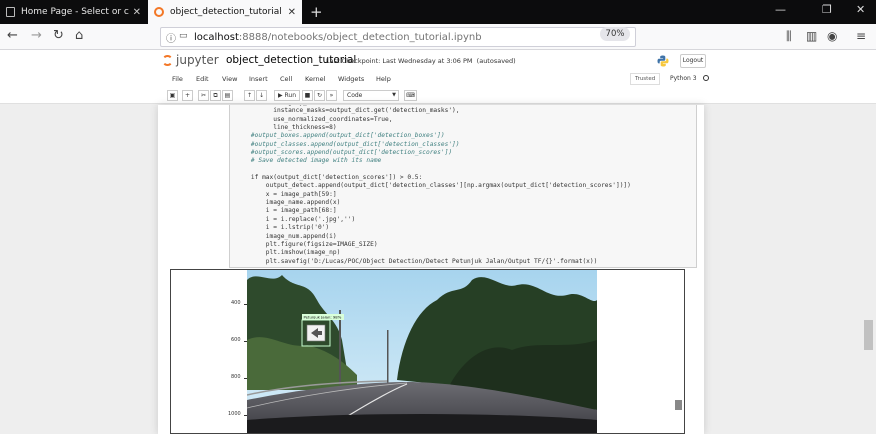  What do you see at coordinates (323, 317) in the screenshot?
I see `detection-label: Petunjuk Jalan: 98%` at bounding box center [323, 317].